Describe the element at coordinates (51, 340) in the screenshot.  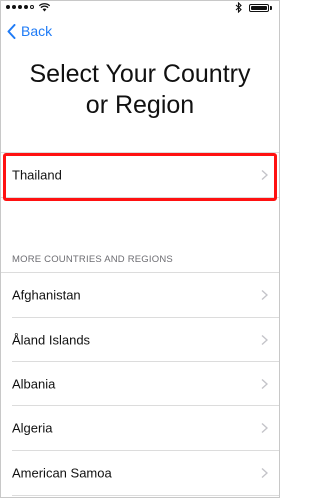
I see `country-label: Åland Islands` at that location.